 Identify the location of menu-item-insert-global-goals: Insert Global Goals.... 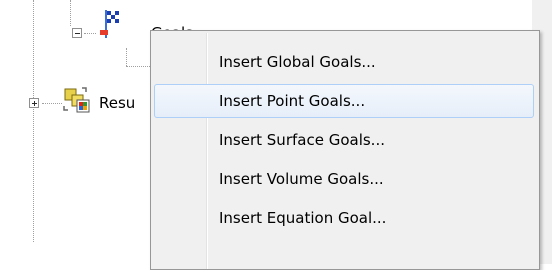
(344, 62).